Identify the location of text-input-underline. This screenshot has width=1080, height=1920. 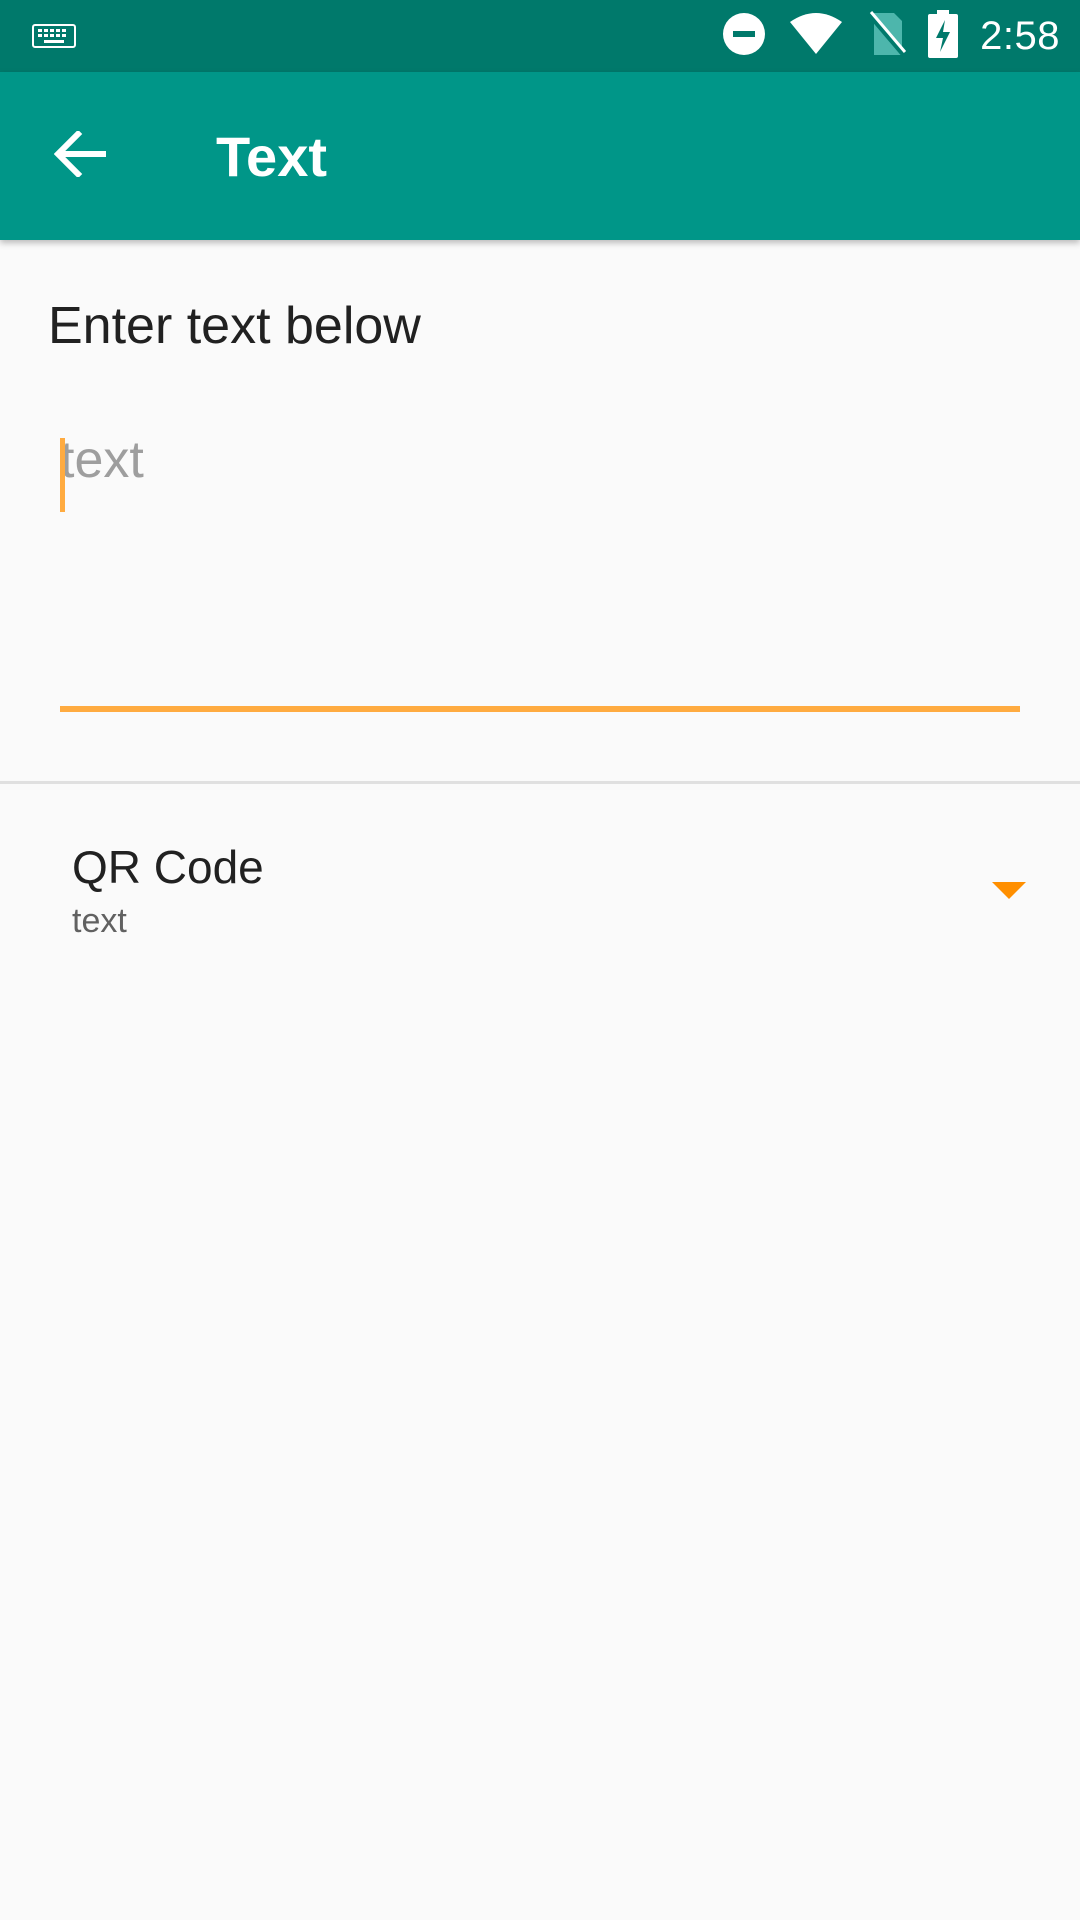
(540, 709).